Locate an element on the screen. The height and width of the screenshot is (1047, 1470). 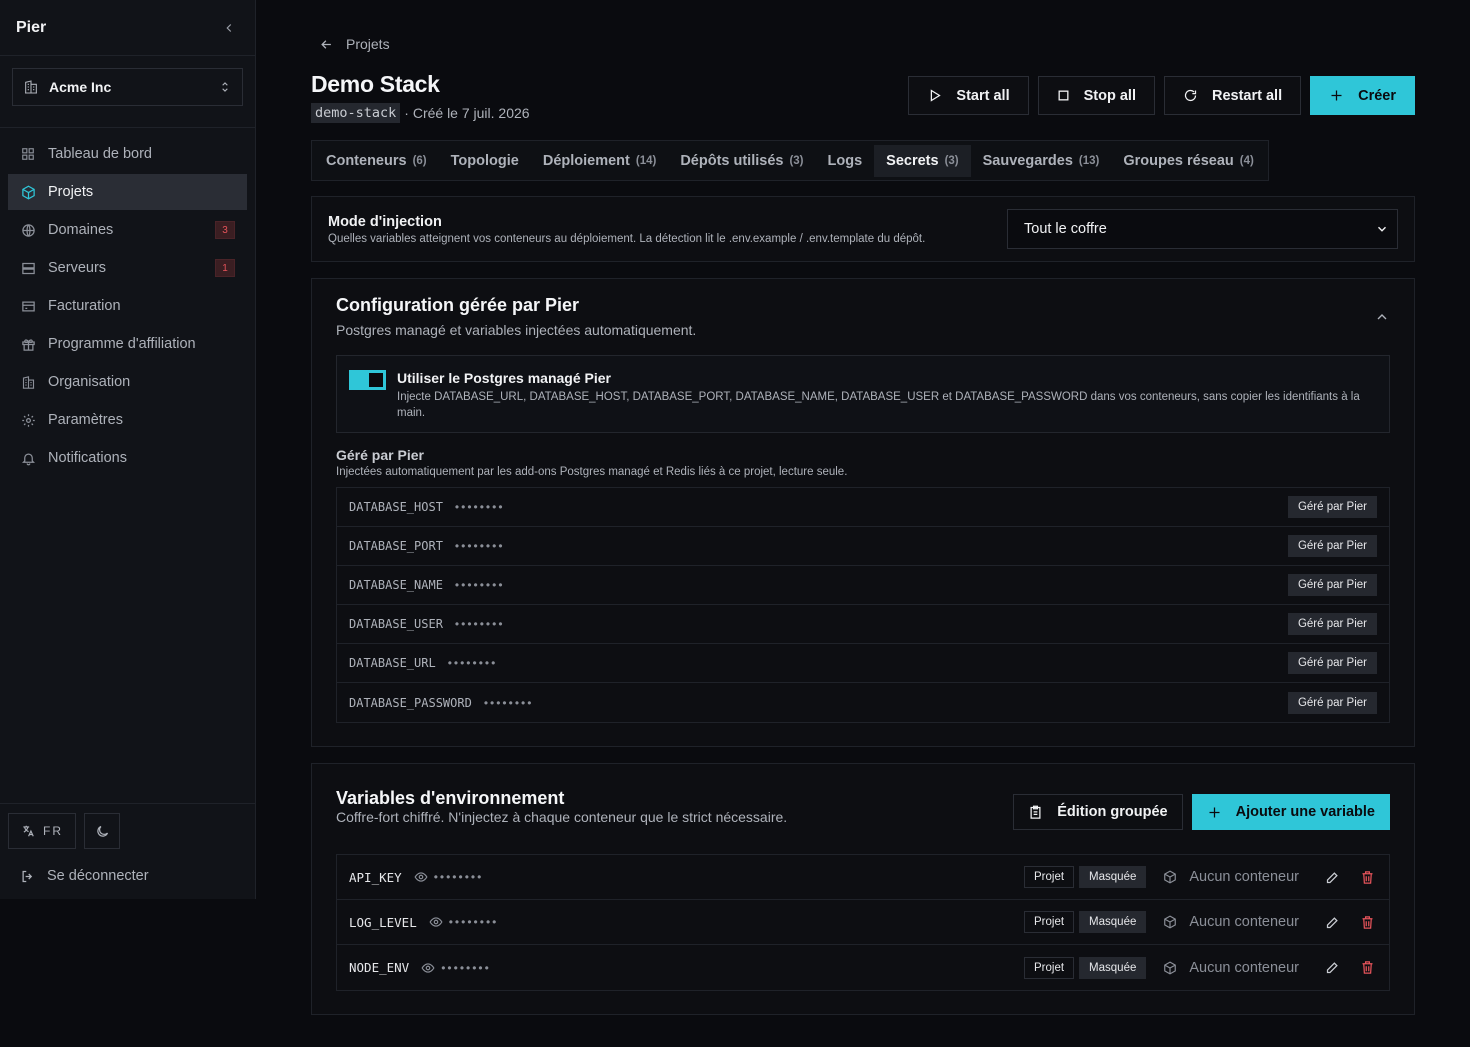
building-icon is located at coordinates (31, 87).